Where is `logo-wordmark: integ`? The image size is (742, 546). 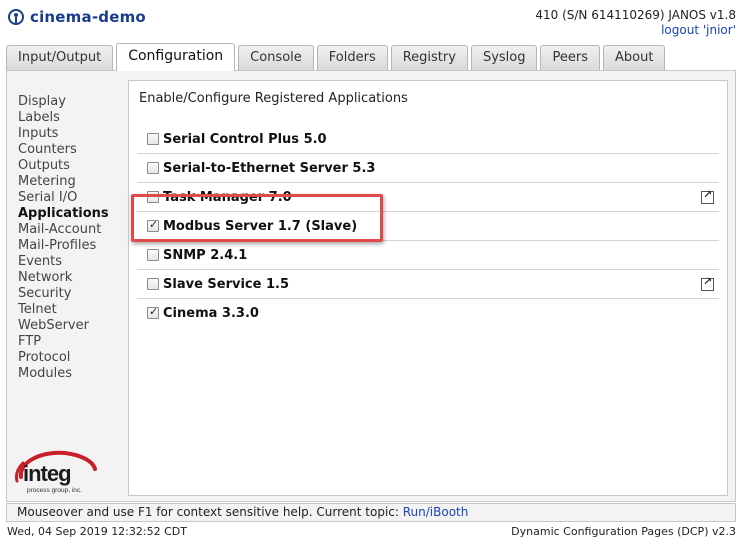
logo-wordmark: integ is located at coordinates (47, 473).